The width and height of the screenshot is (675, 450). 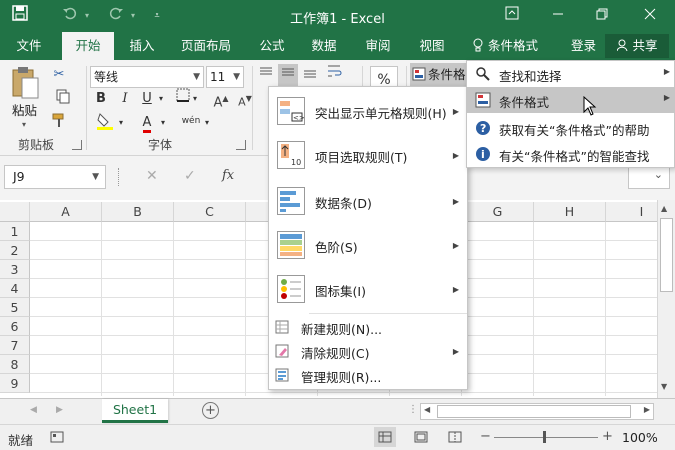 What do you see at coordinates (368, 201) in the screenshot?
I see `menu-item-data-bars: 数据条(D) ▶` at bounding box center [368, 201].